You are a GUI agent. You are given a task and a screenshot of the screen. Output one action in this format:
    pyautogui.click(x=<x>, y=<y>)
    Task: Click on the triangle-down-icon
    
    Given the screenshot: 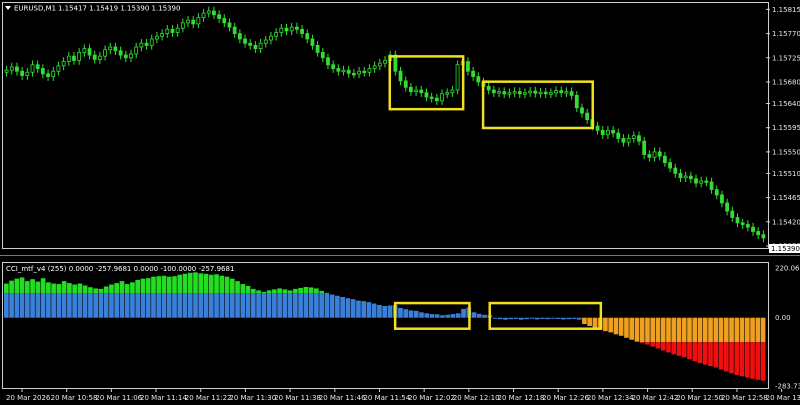 What is the action you would take?
    pyautogui.click(x=8, y=8)
    